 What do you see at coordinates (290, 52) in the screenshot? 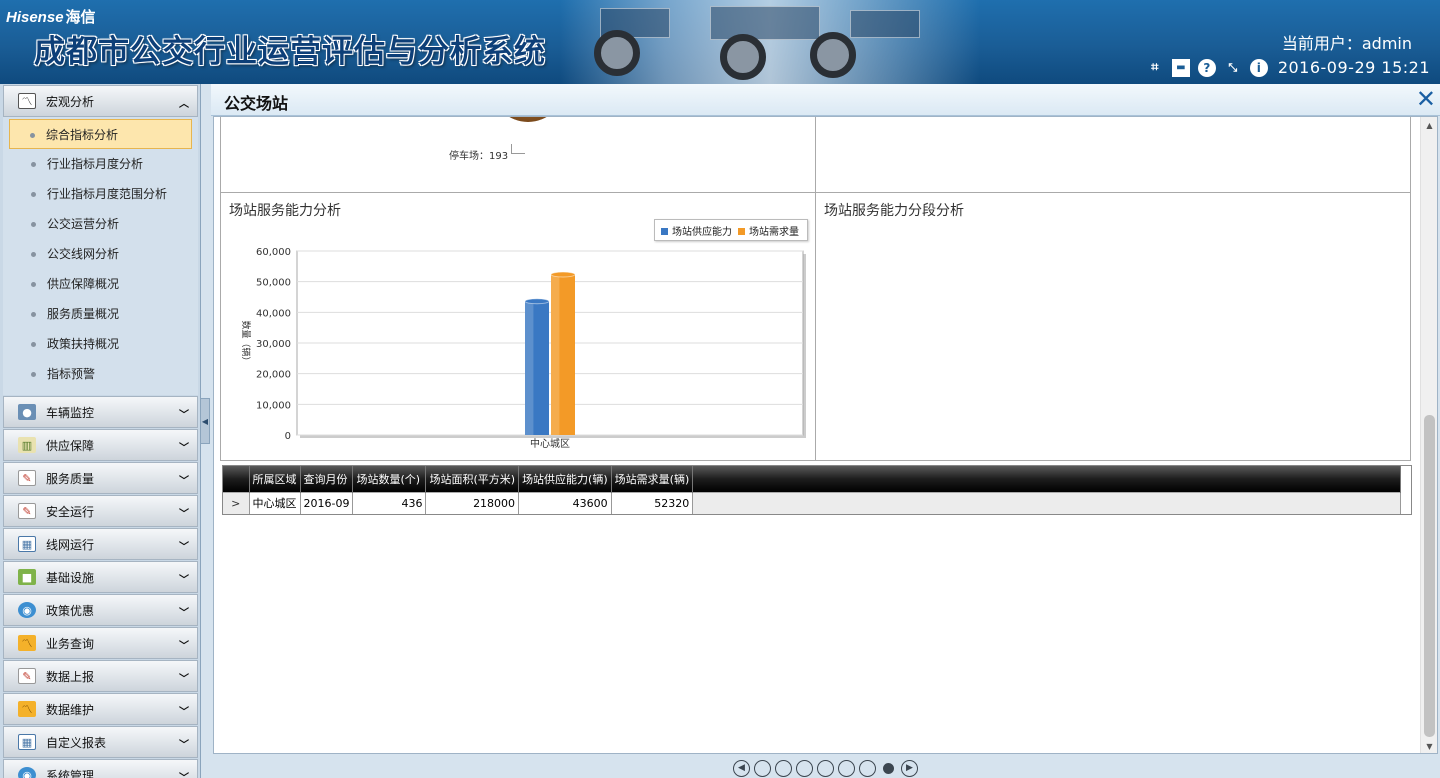
I see `system-title: 成都市公交行业运营评估与分析系统` at bounding box center [290, 52].